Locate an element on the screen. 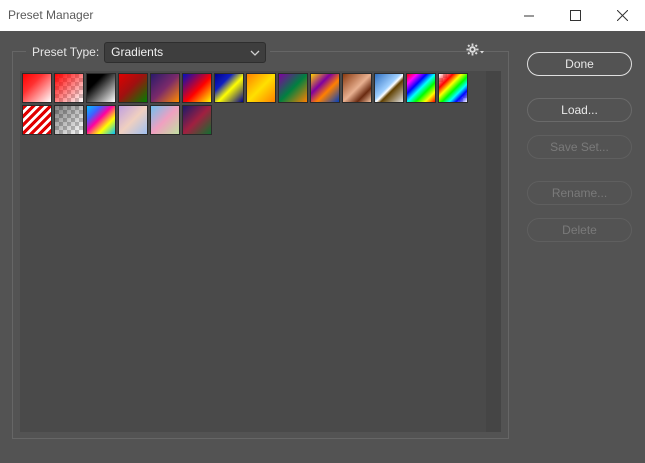 The image size is (645, 463). preset-type-row: Preset Type: Gradients is located at coordinates (148, 52).